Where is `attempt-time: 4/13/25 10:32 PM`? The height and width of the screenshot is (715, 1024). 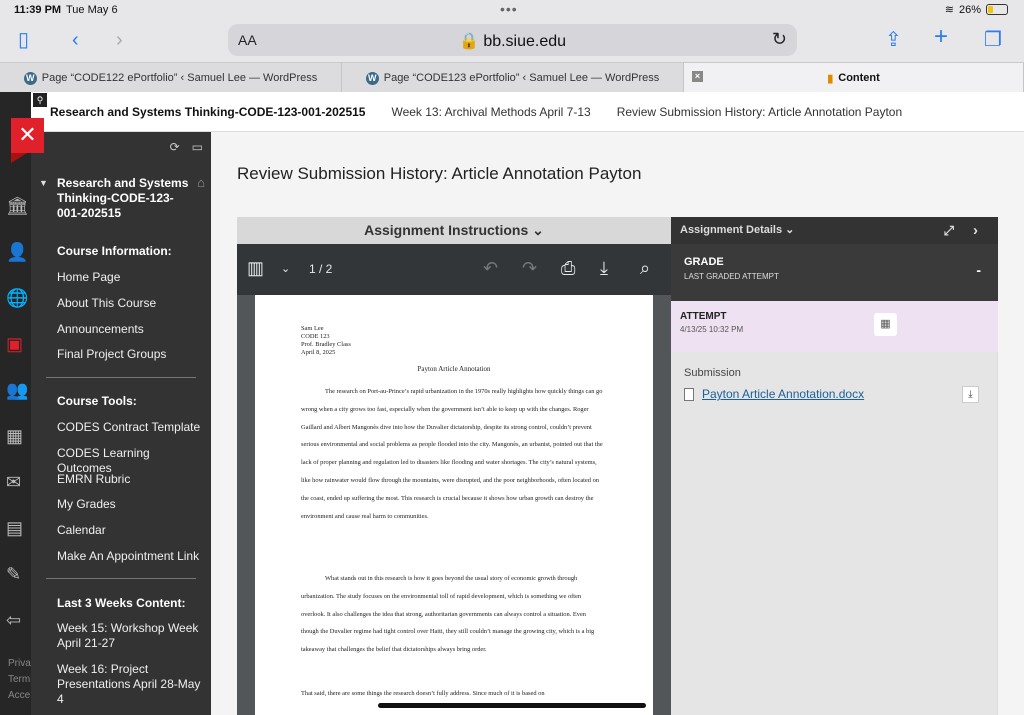 attempt-time: 4/13/25 10:32 PM is located at coordinates (712, 329).